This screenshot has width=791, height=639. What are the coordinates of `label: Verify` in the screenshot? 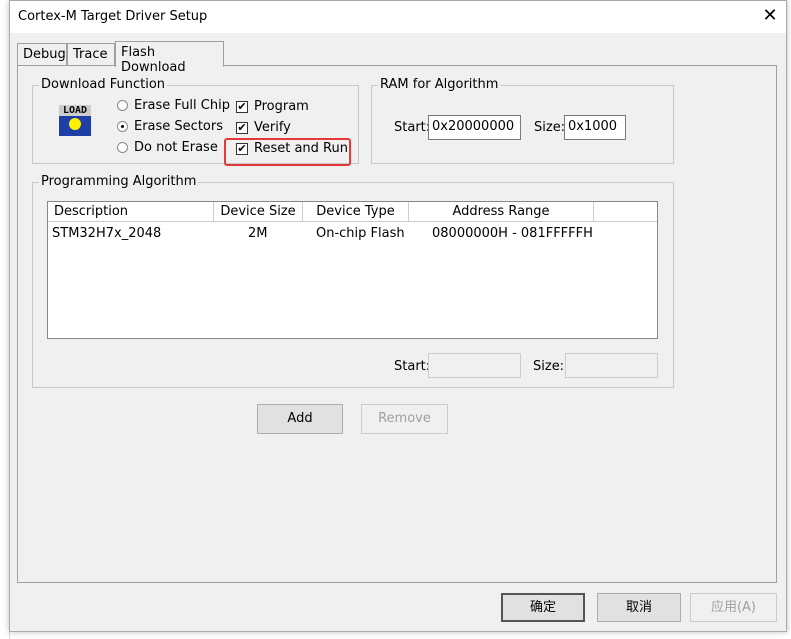 It's located at (272, 127).